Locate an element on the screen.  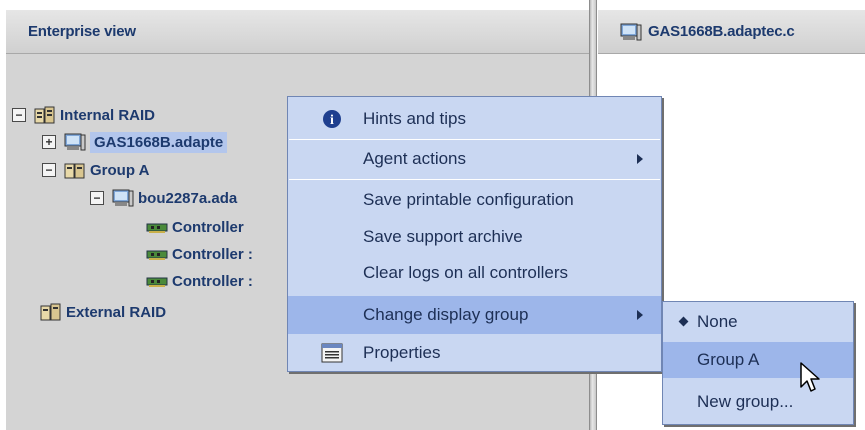
menu-item-save-printable-configuration: Save printable configuration is located at coordinates (474, 200).